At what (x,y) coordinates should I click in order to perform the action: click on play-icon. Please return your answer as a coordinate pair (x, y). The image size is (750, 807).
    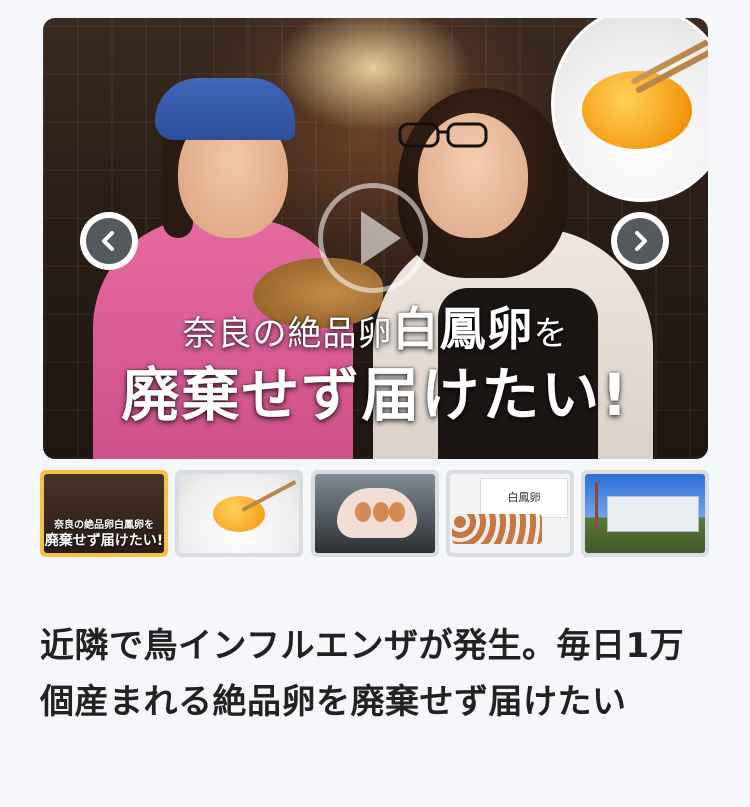
    Looking at the image, I should click on (381, 238).